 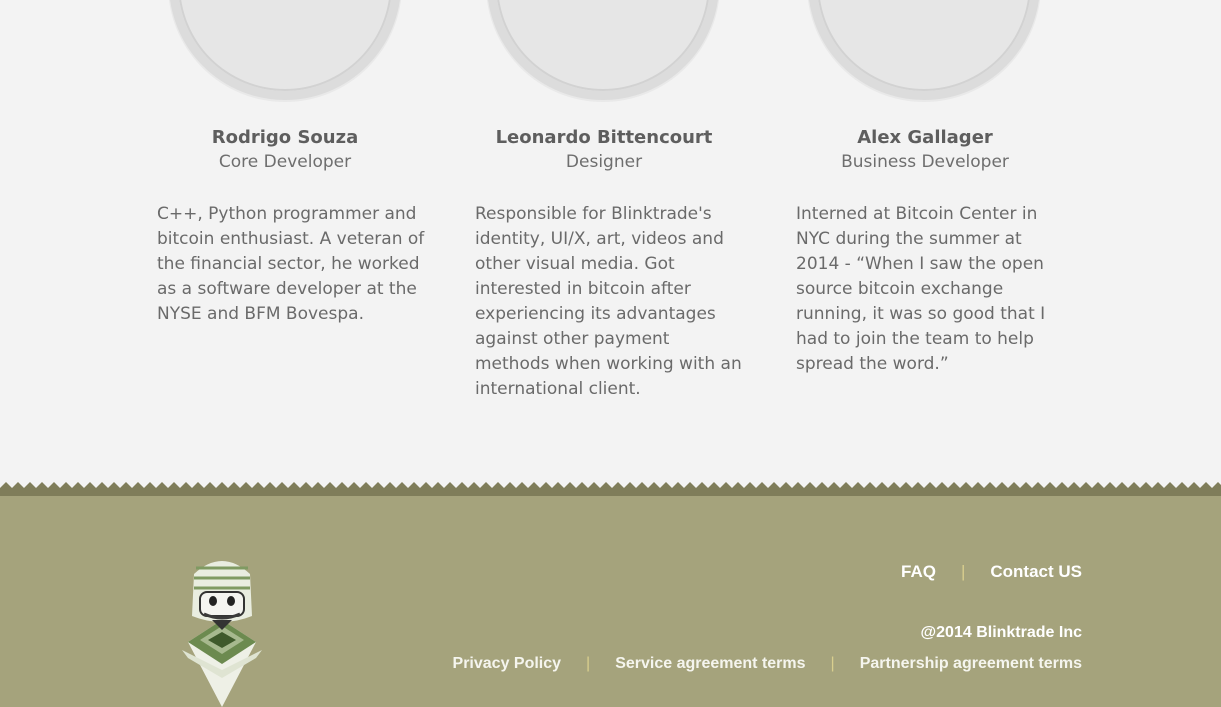 What do you see at coordinates (925, 137) in the screenshot?
I see `member-name: Alex Gallager` at bounding box center [925, 137].